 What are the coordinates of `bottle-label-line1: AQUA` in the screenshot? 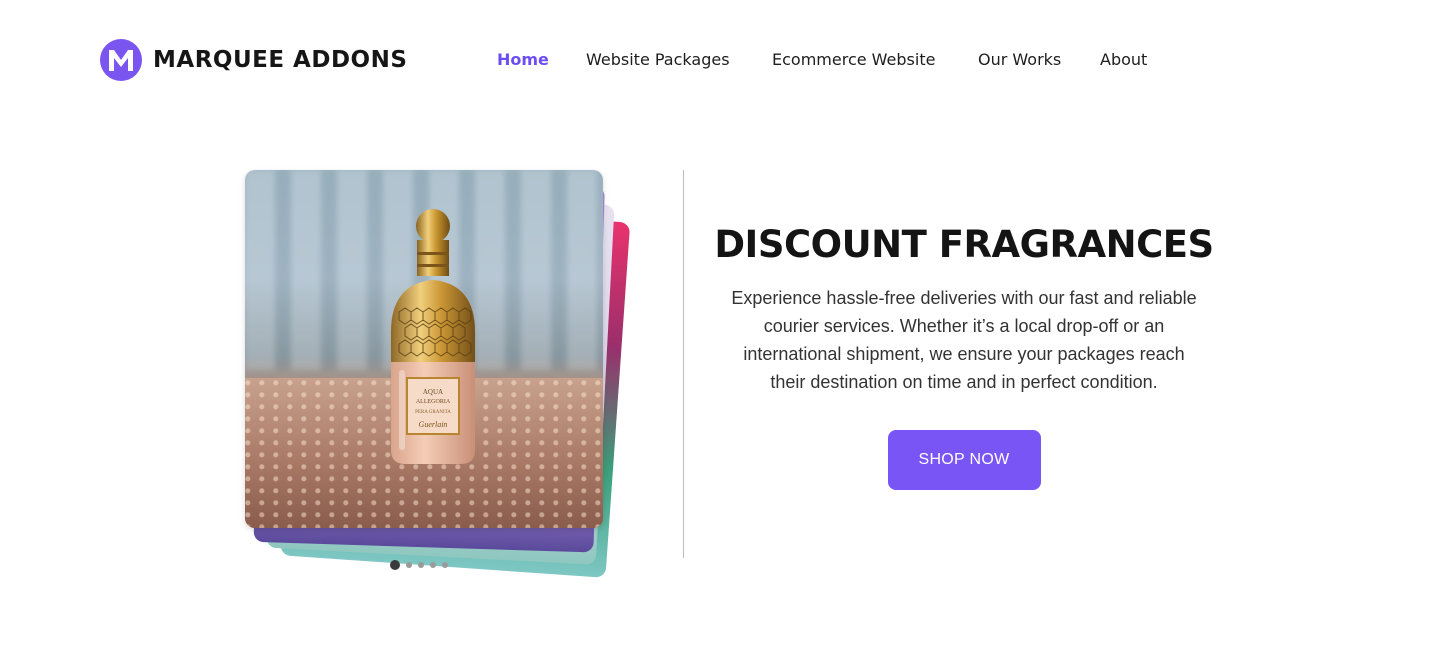 It's located at (433, 392).